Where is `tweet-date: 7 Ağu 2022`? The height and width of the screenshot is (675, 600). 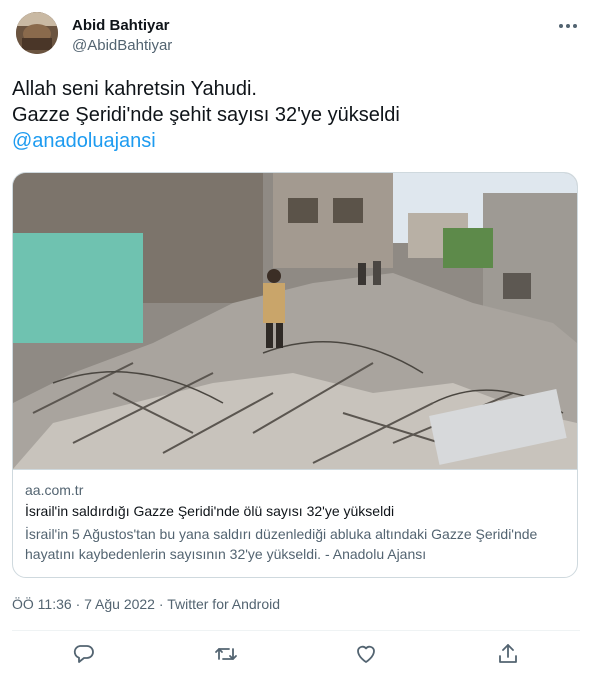
tweet-date: 7 Ağu 2022 is located at coordinates (119, 604).